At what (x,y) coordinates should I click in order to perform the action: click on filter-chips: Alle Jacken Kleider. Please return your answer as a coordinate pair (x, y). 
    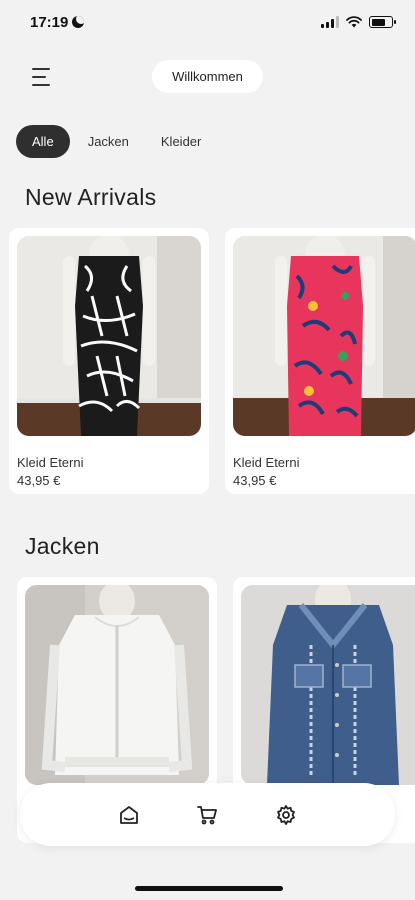
    Looking at the image, I should click on (116, 141).